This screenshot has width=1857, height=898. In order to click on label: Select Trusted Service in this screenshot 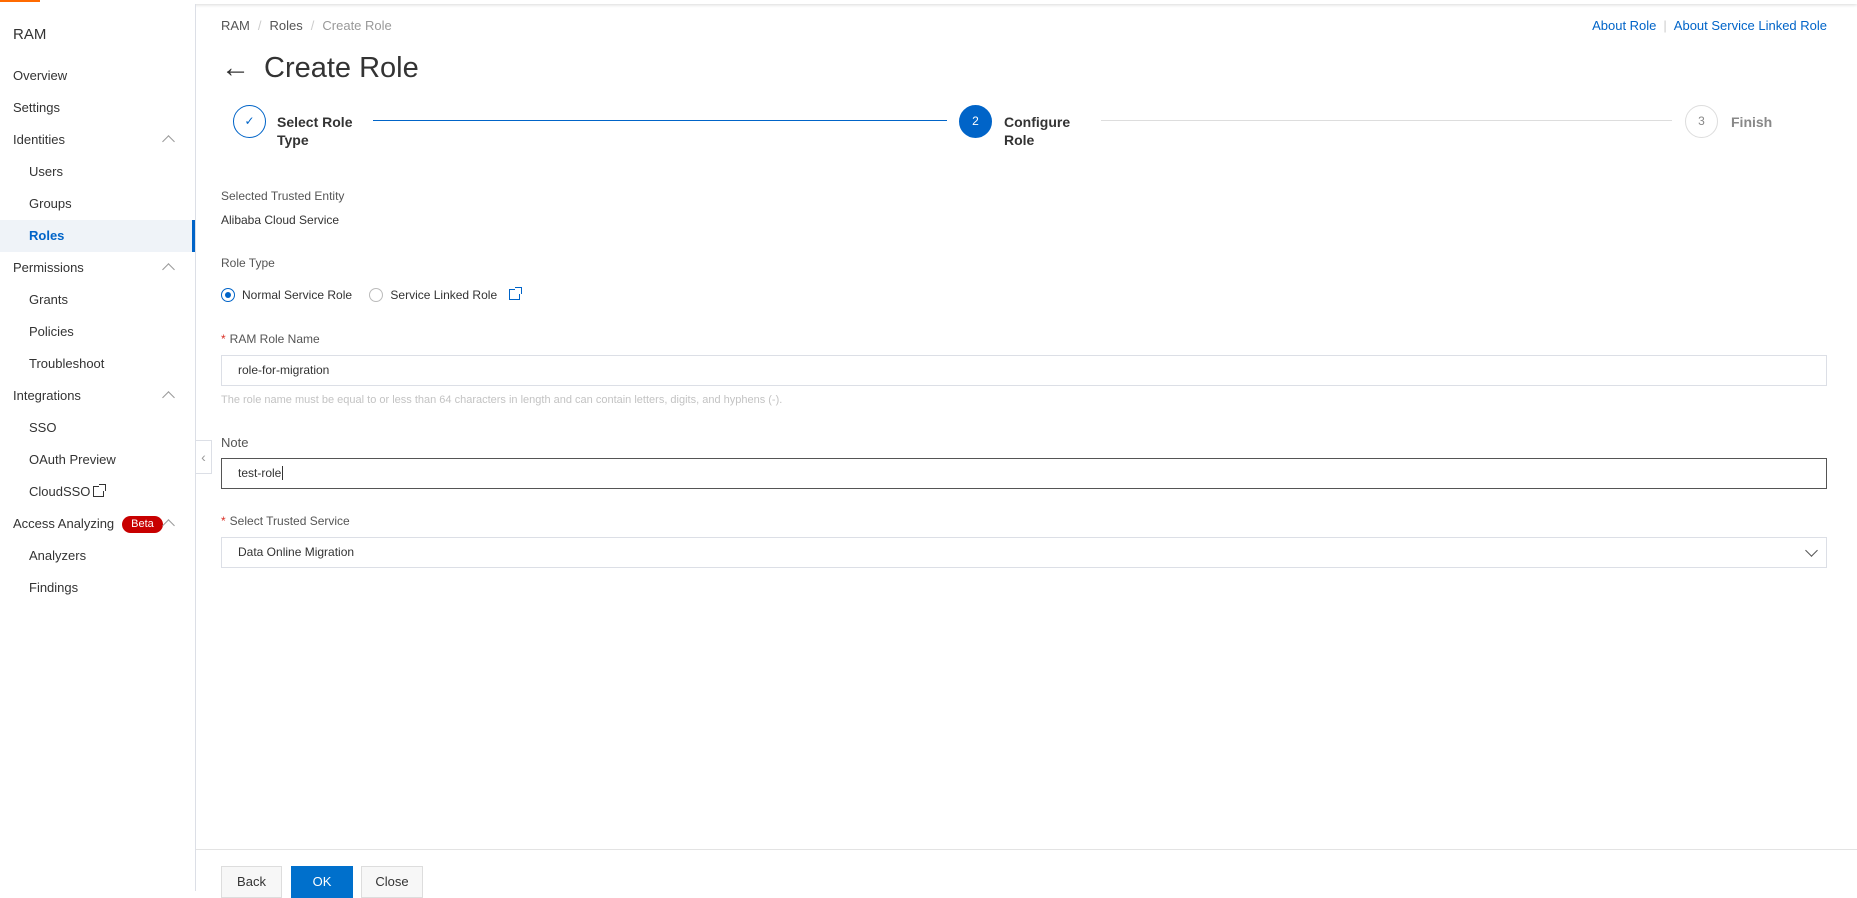, I will do `click(289, 521)`.